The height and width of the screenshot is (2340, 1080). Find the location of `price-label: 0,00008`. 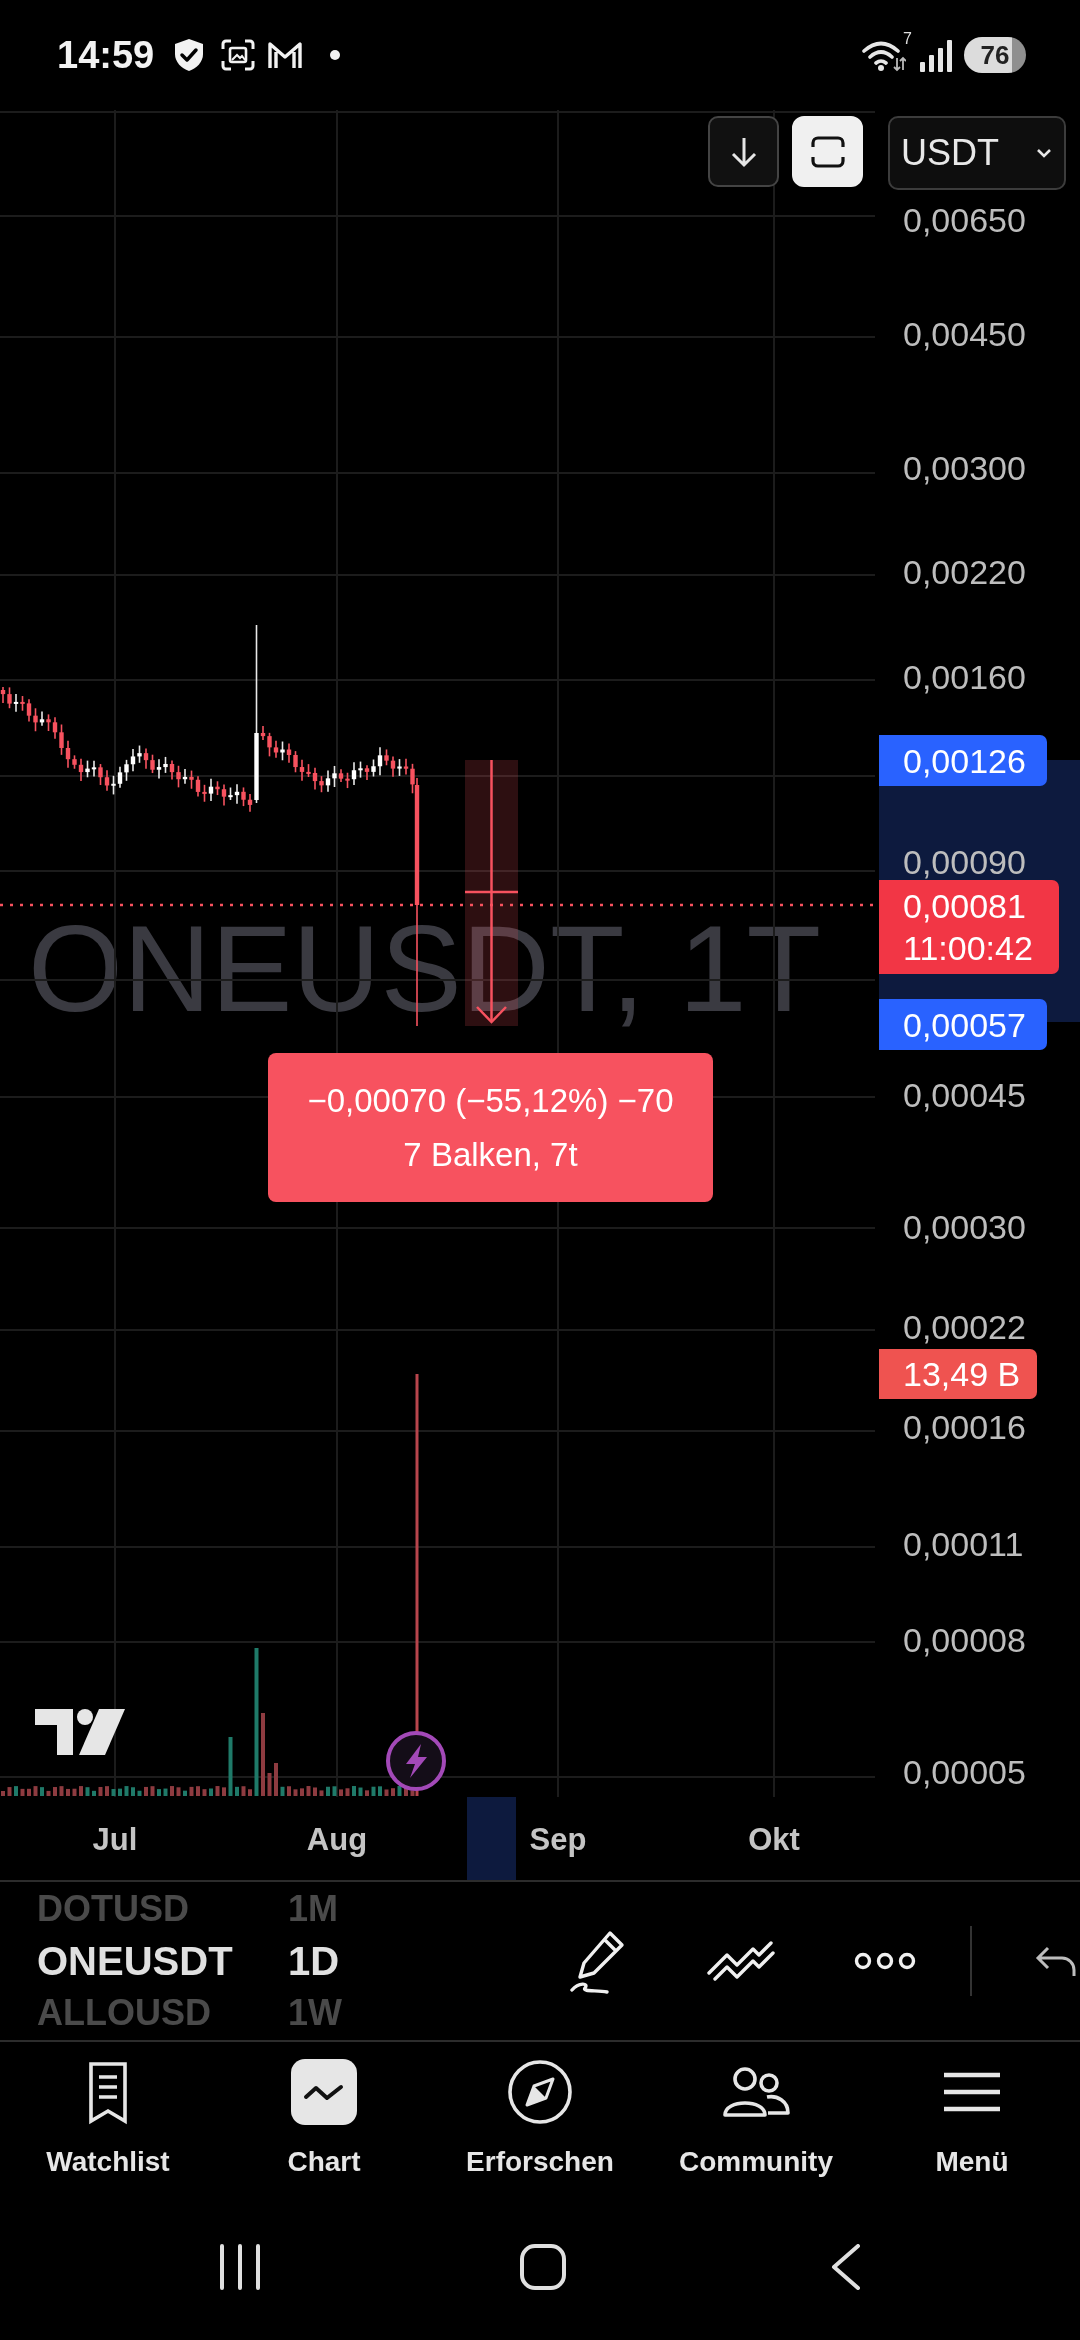

price-label: 0,00008 is located at coordinates (964, 1640).